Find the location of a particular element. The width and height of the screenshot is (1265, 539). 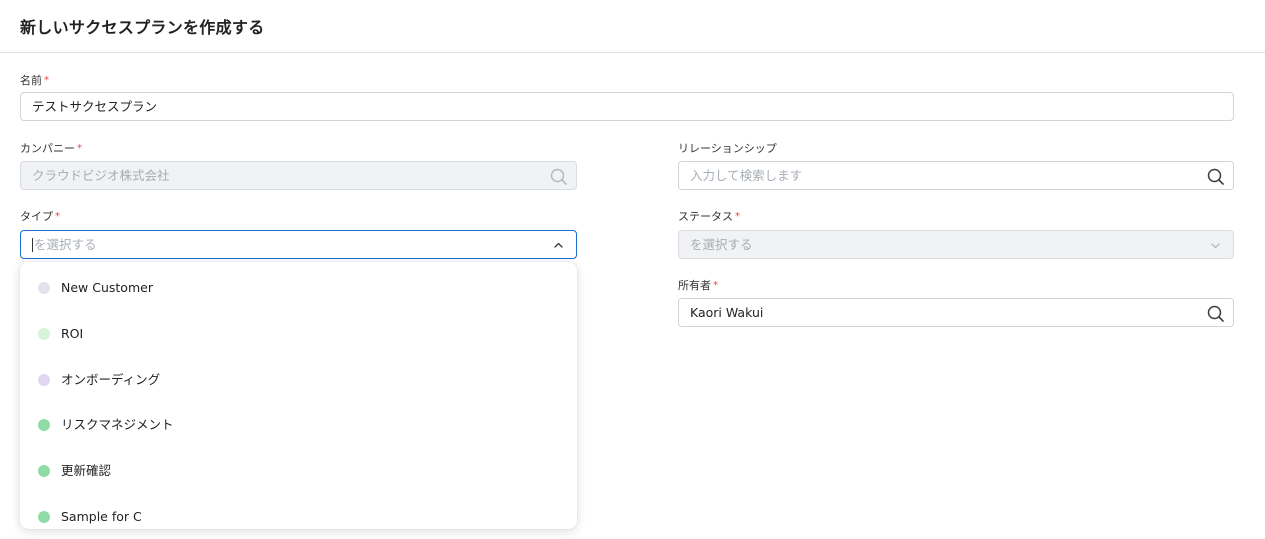

relationship-placeholder: 入力して検索します is located at coordinates (746, 175).